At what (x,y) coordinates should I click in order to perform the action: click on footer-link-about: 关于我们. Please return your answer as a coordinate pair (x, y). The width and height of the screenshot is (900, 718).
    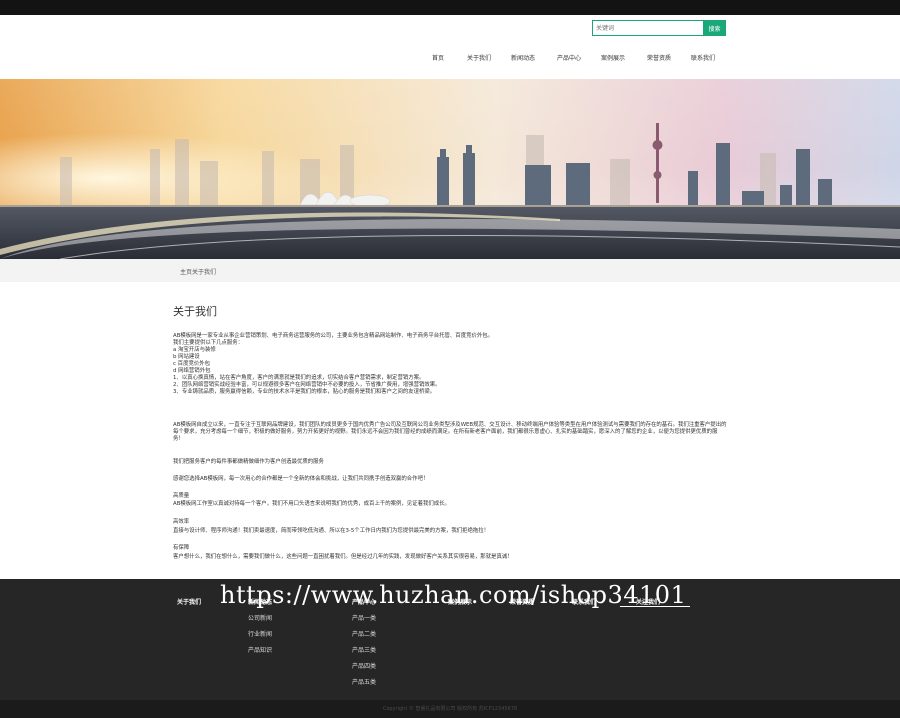
    Looking at the image, I should click on (189, 601).